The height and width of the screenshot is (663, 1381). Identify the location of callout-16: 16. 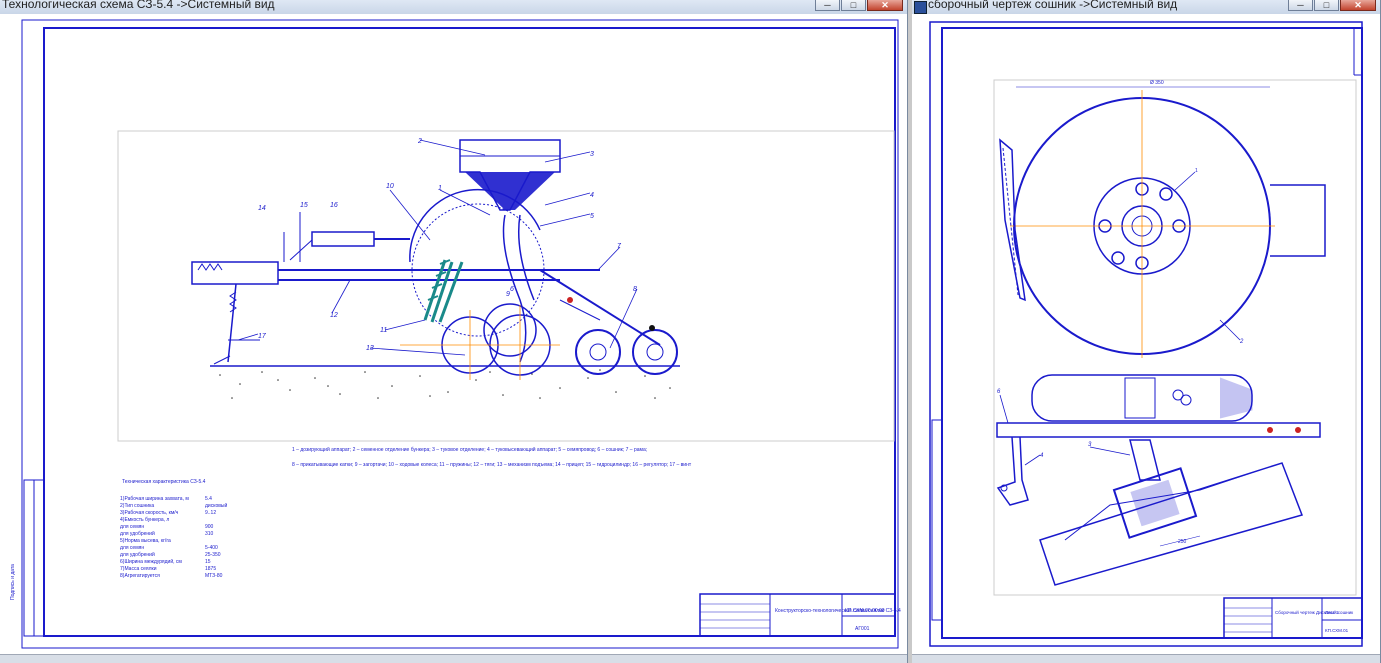
(334, 205).